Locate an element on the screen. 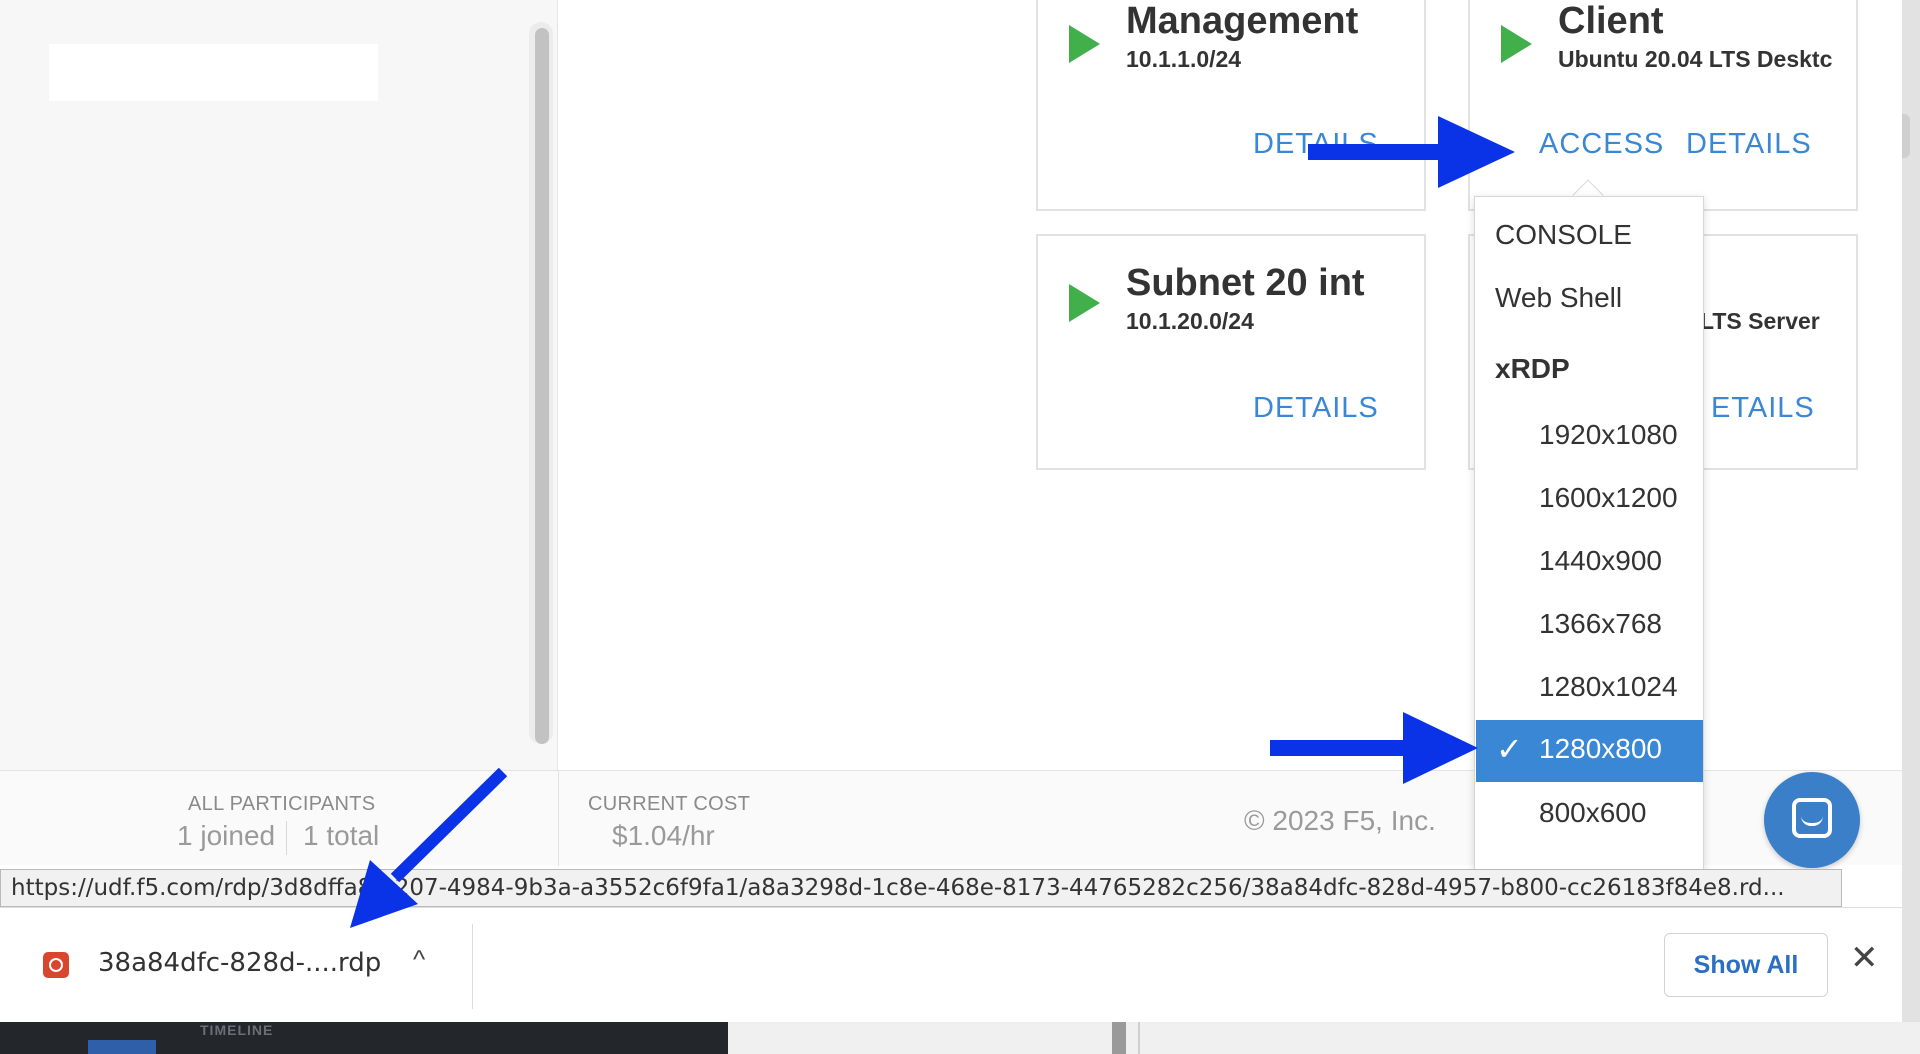  background-app-strip: TIMELINE is located at coordinates (960, 1038).